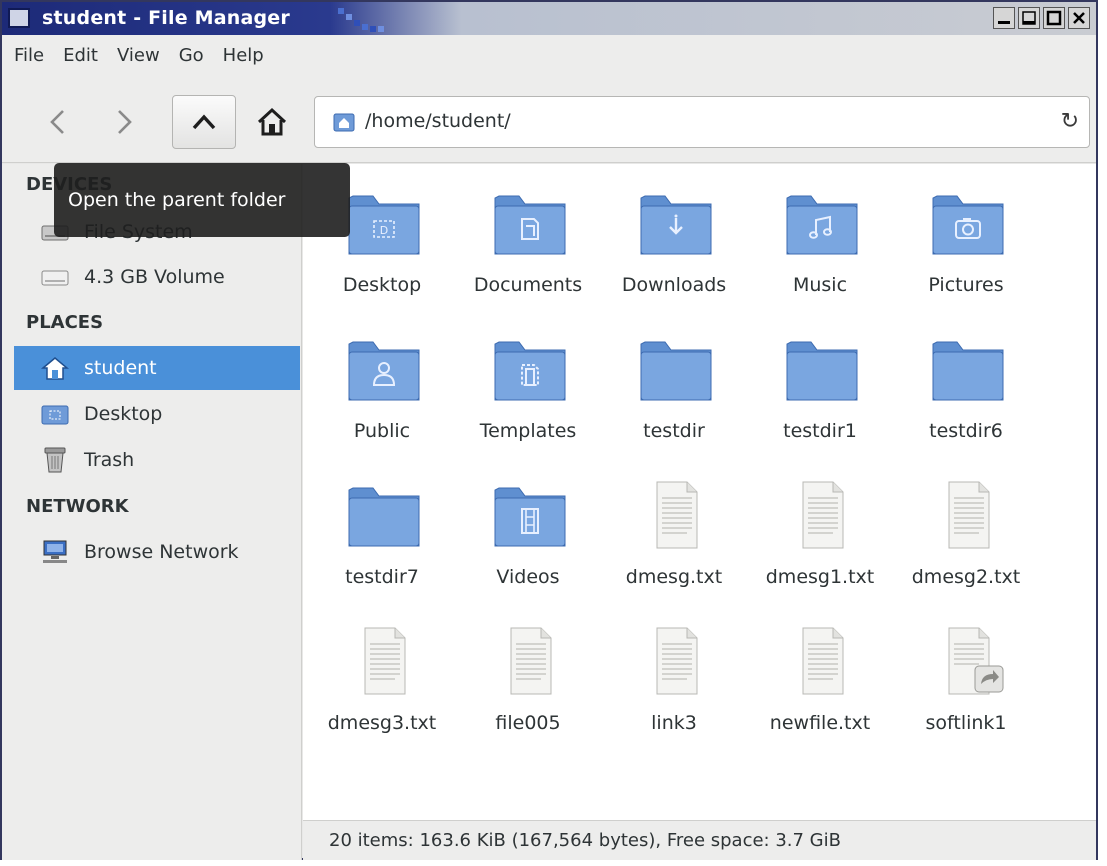 The image size is (1107, 866). Describe the element at coordinates (55, 368) in the screenshot. I see `home-icon` at that location.